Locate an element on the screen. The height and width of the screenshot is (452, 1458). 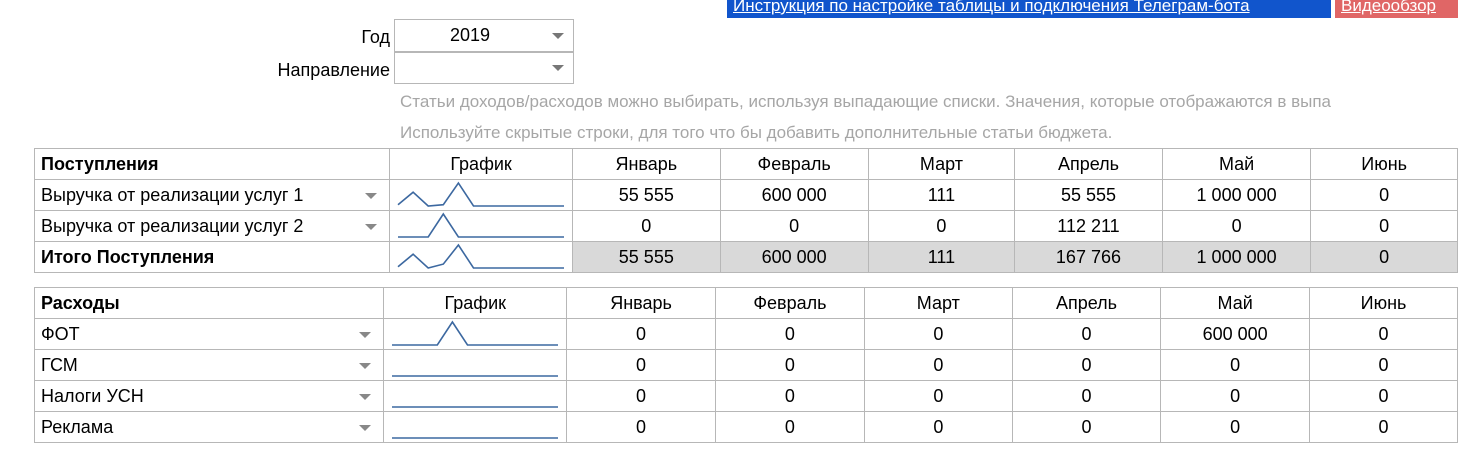
expenses-section-title: Расходы is located at coordinates (209, 303).